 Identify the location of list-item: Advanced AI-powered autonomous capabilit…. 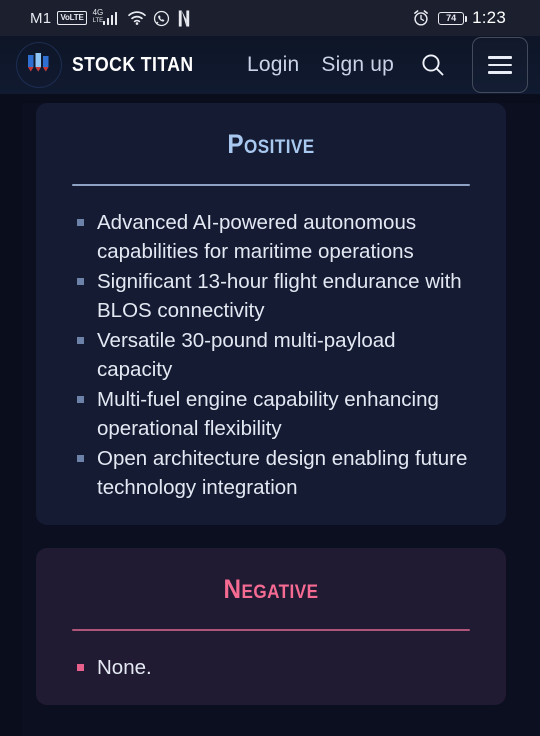
(273, 237).